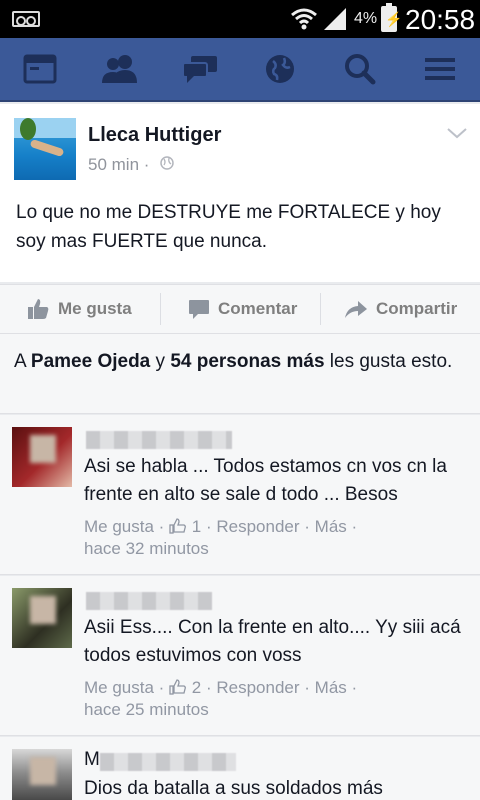 This screenshot has width=480, height=800. What do you see at coordinates (146, 709) in the screenshot?
I see `comment-timestamp: hace 25 minutos` at bounding box center [146, 709].